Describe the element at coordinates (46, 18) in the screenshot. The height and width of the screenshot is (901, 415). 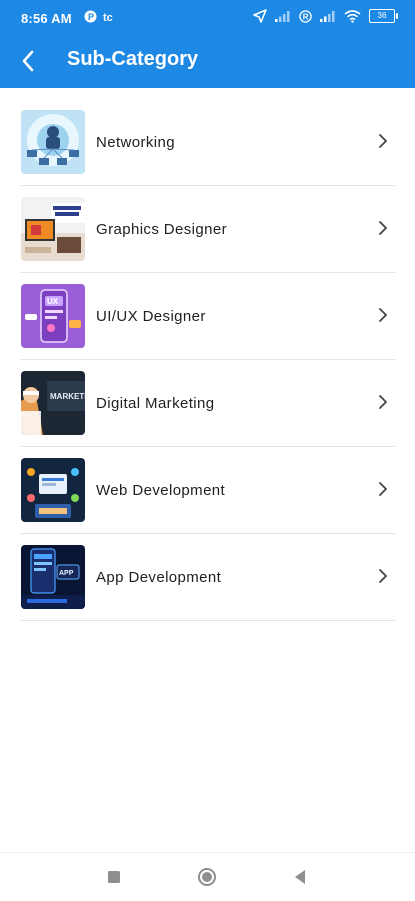
I see `status-time: 8:56 AM` at that location.